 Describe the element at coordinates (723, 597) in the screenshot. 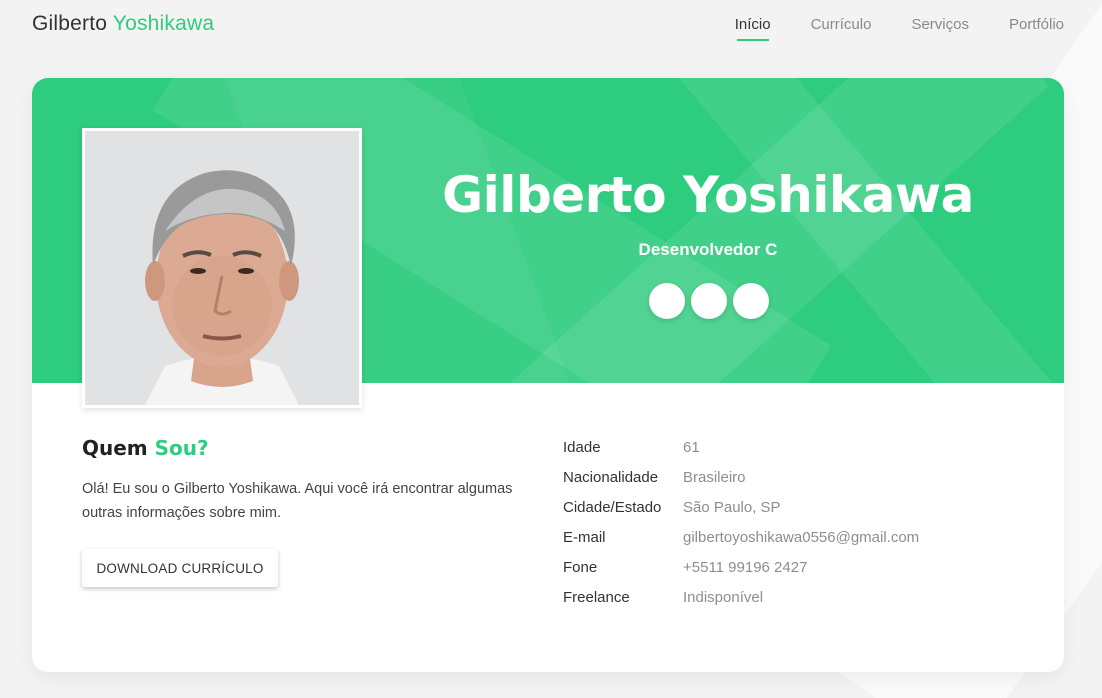

I see `info-value: Indisponível` at that location.